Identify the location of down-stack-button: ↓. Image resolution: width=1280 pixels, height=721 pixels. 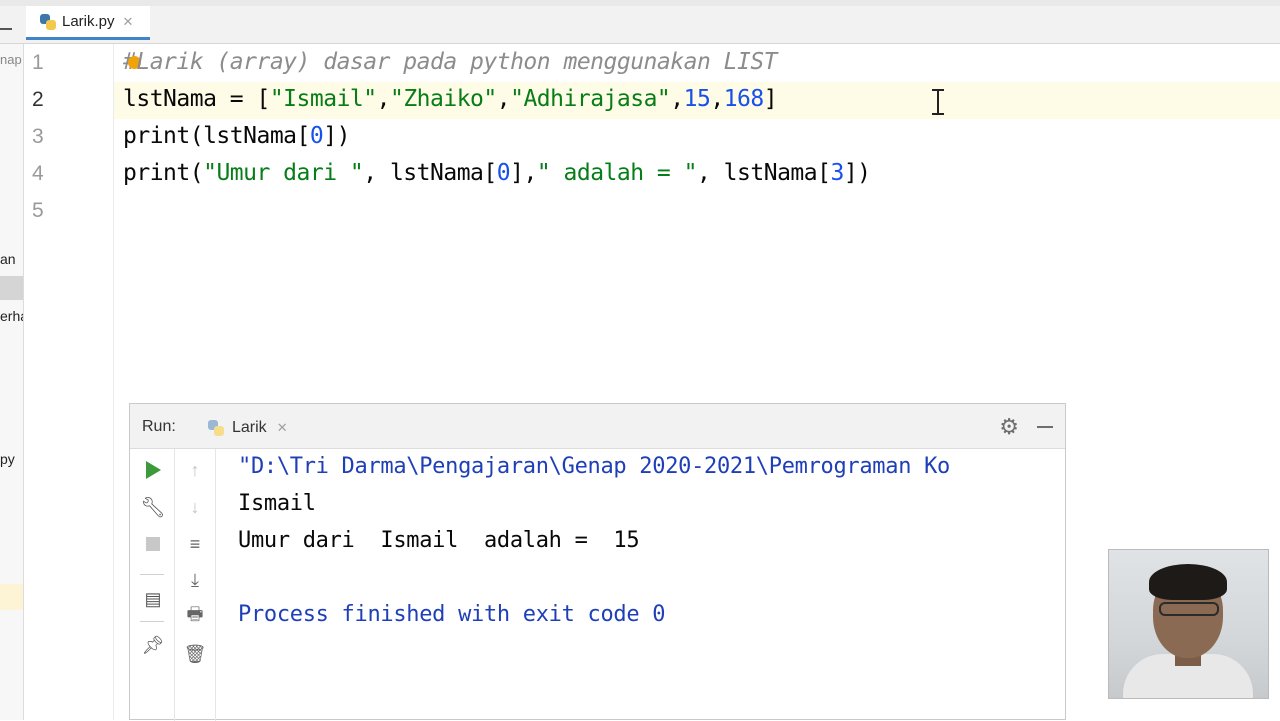
(195, 507).